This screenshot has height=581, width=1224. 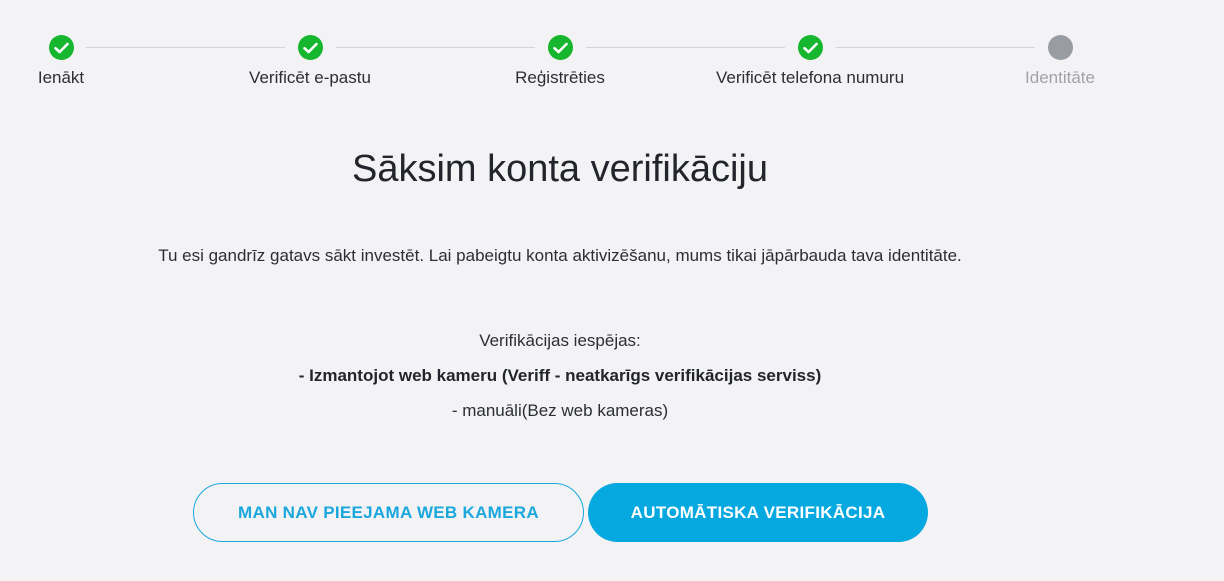 I want to click on step-label: Ienākt, so click(x=61, y=77).